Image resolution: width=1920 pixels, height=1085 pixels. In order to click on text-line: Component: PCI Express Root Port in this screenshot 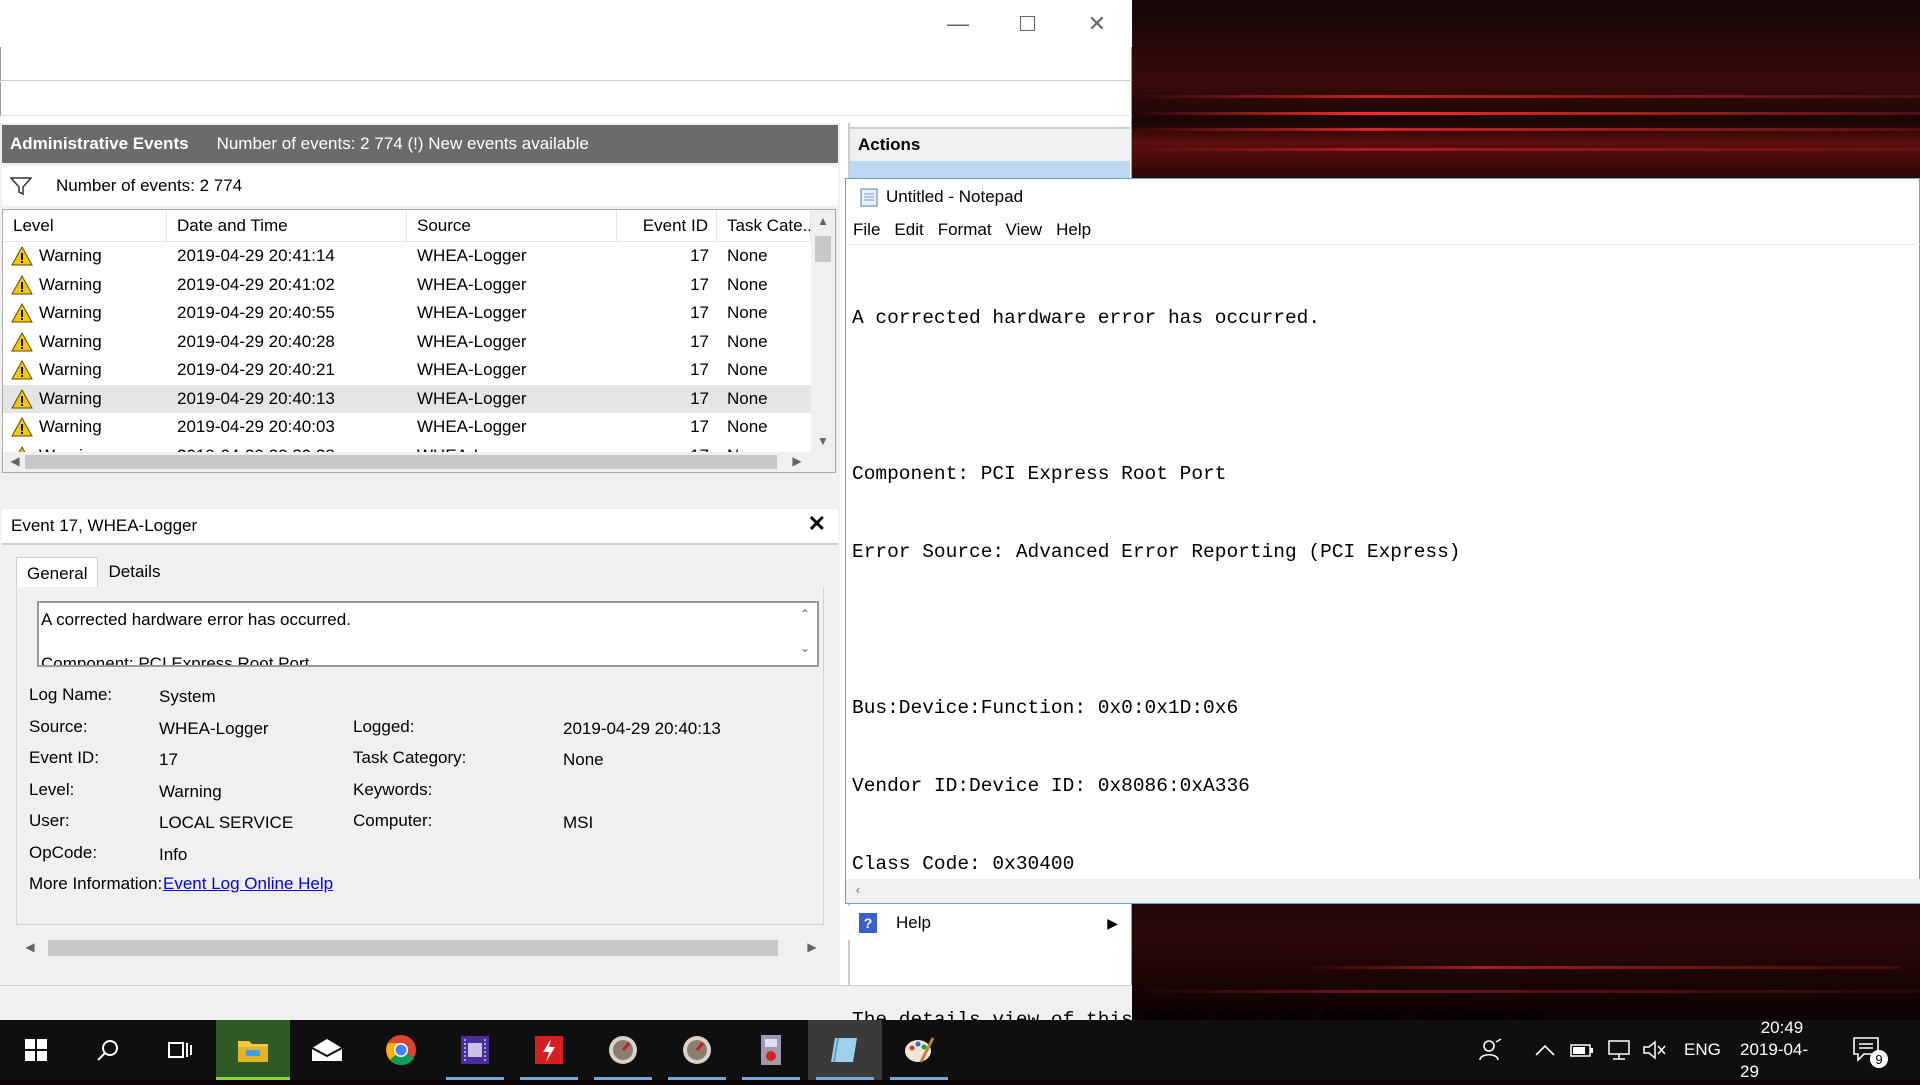, I will do `click(1039, 474)`.